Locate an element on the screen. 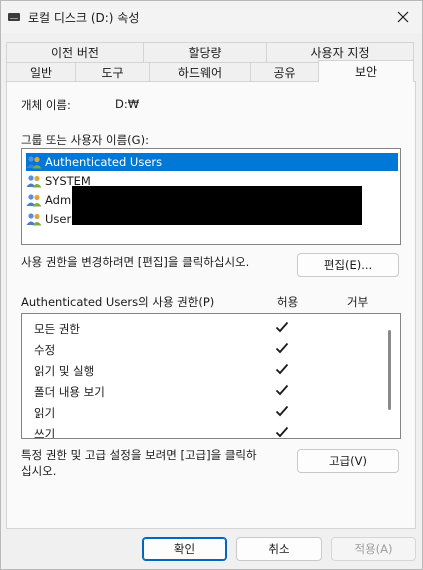 The width and height of the screenshot is (423, 570). tab-row-back: 이전 버전 할당량 사용자 지정 is located at coordinates (210, 52).